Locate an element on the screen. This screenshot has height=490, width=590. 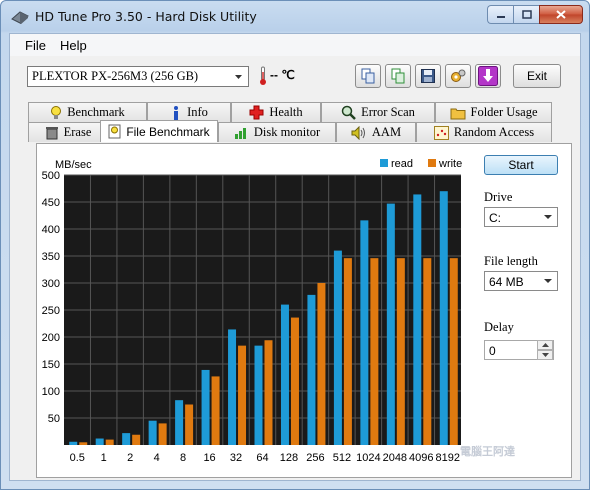
folder-icon is located at coordinates (457, 113).